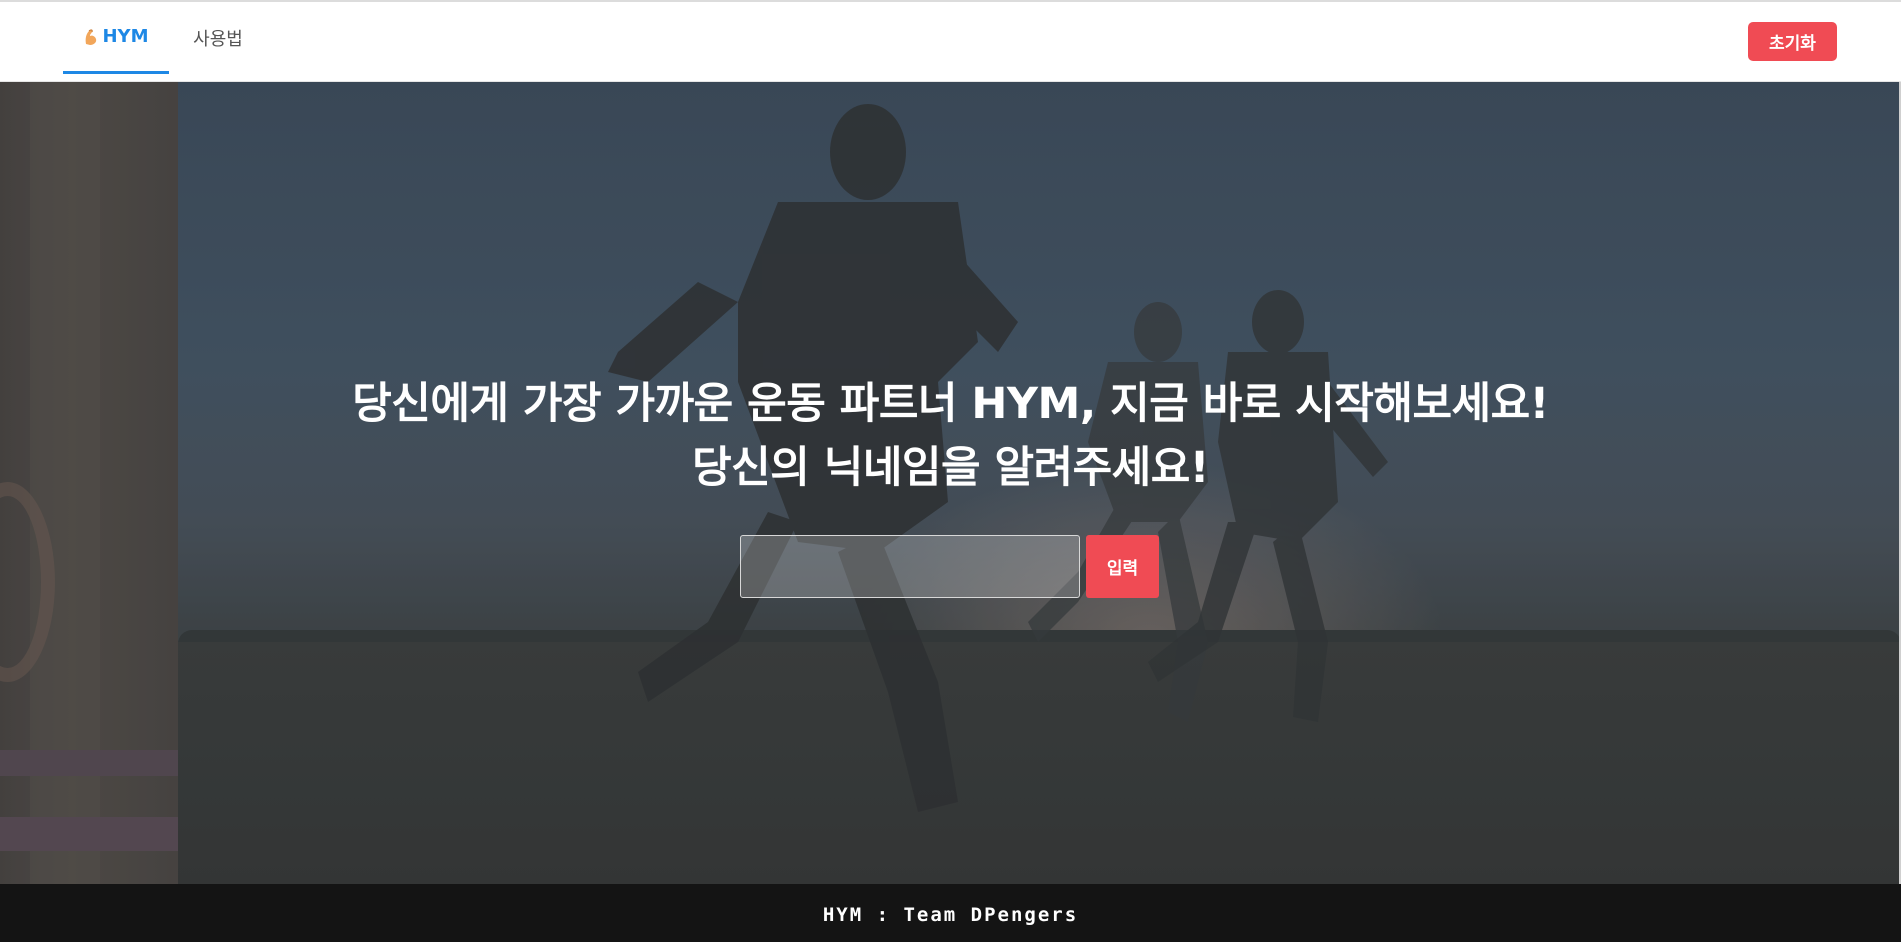  Describe the element at coordinates (91, 37) in the screenshot. I see `flexed-biceps-icon` at that location.